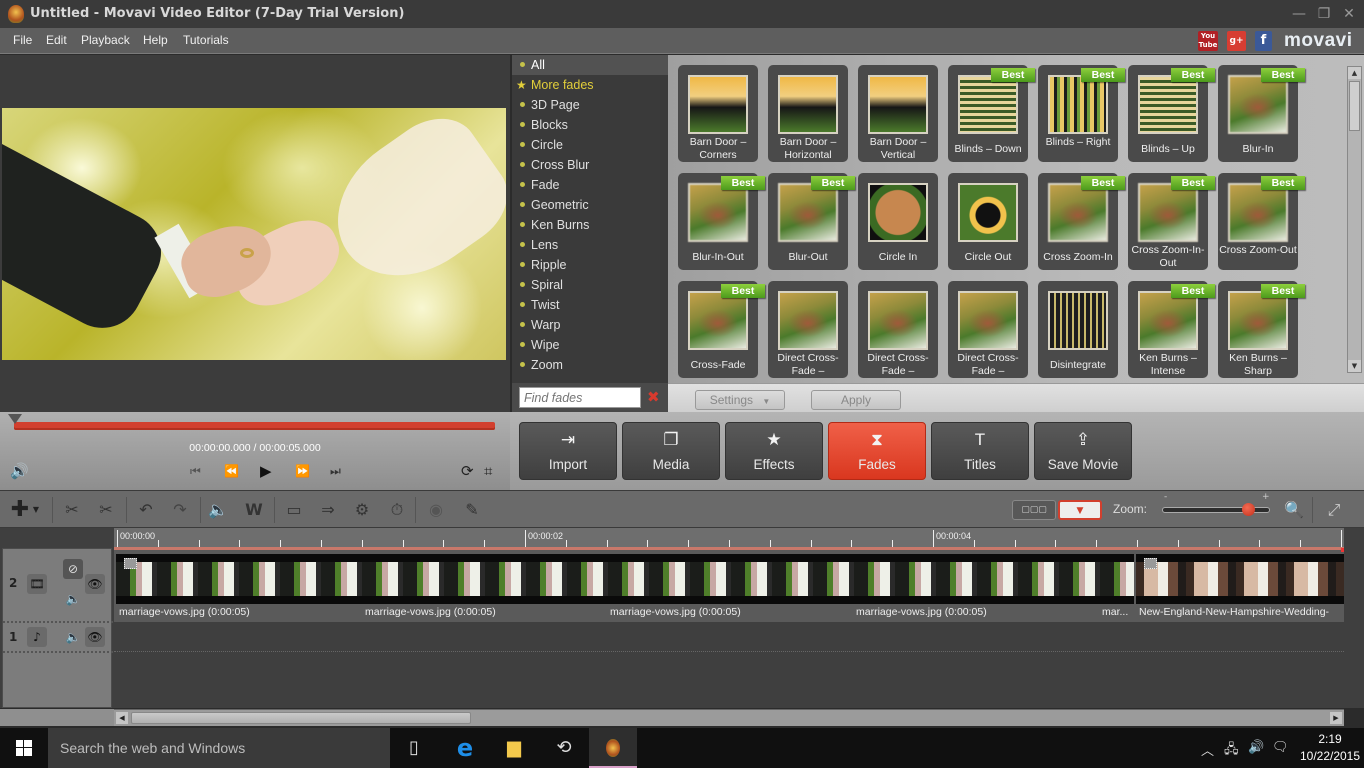  What do you see at coordinates (219, 748) in the screenshot?
I see `taskbar-search: Search the web and Windows` at bounding box center [219, 748].